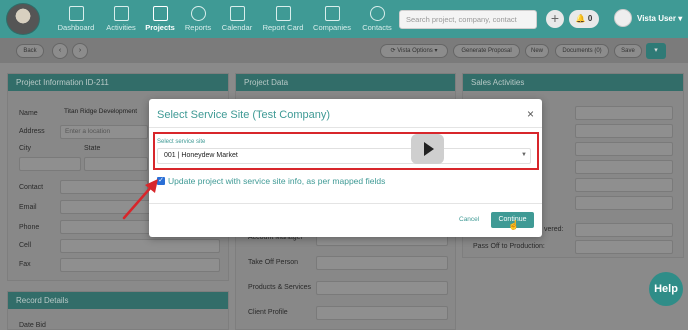  Describe the element at coordinates (118, 82) in the screenshot. I see `project-info-title: Project Information ID-211` at that location.